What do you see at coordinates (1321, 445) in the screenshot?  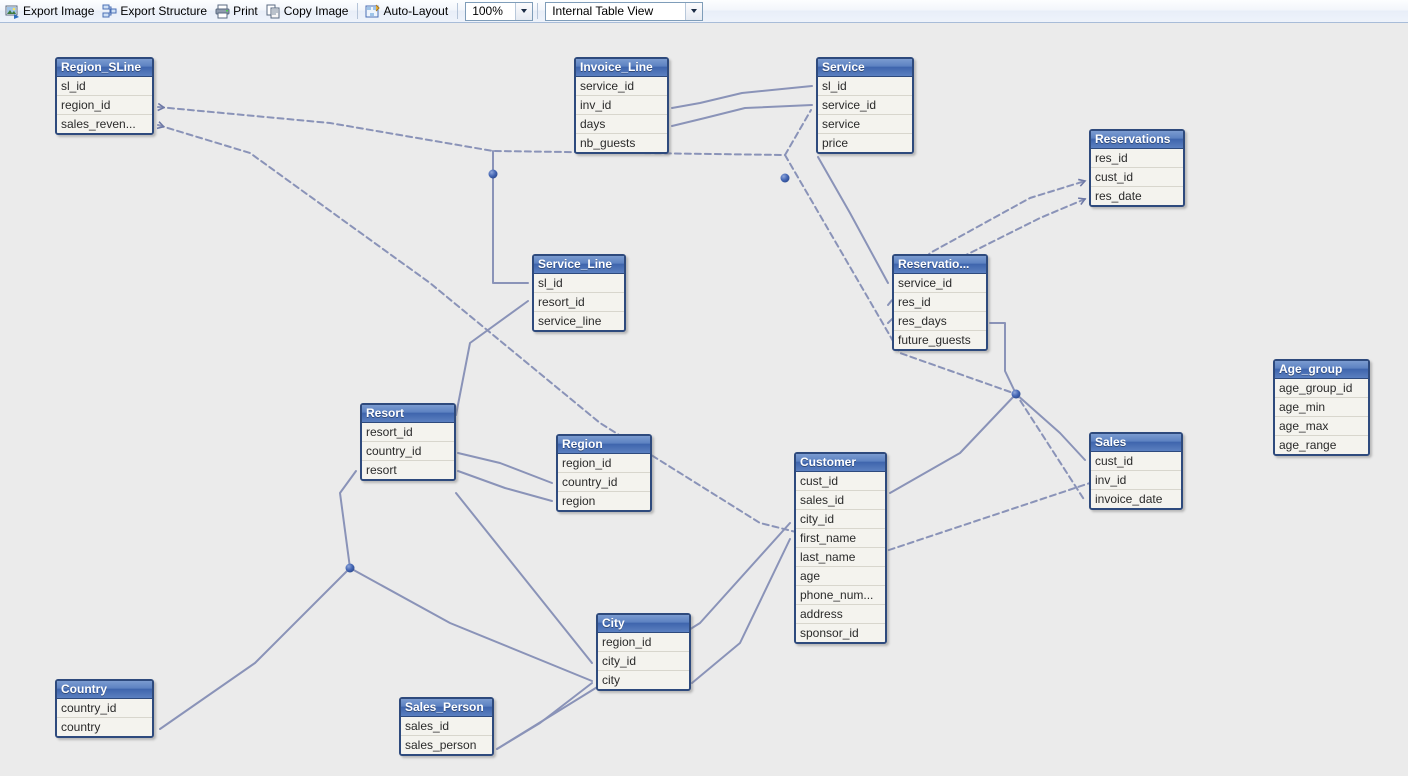 I see `entity-field: age_range` at bounding box center [1321, 445].